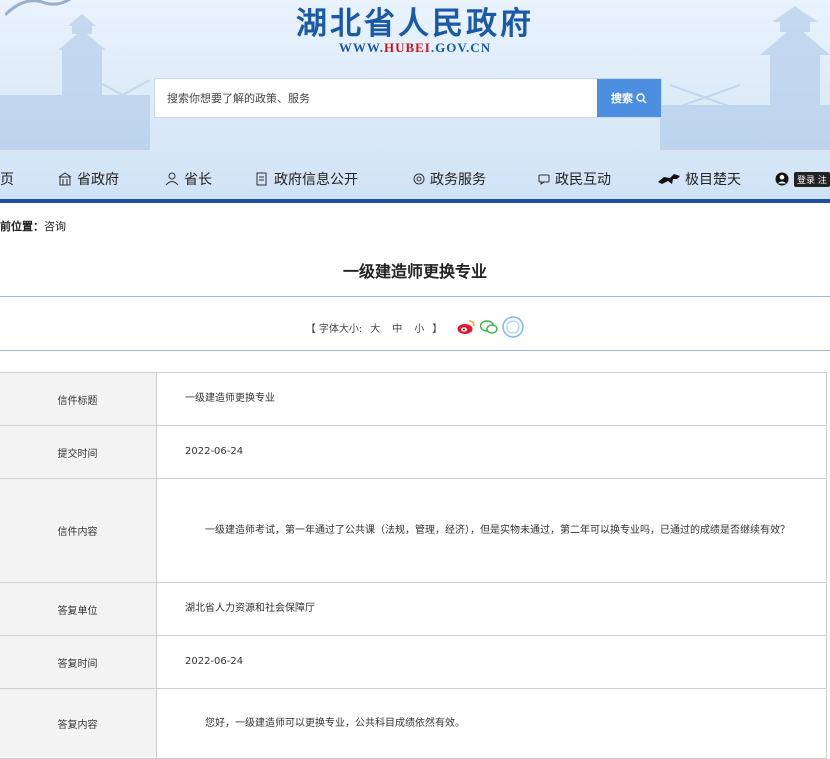 This screenshot has width=830, height=759. I want to click on search-icon, so click(641, 97).